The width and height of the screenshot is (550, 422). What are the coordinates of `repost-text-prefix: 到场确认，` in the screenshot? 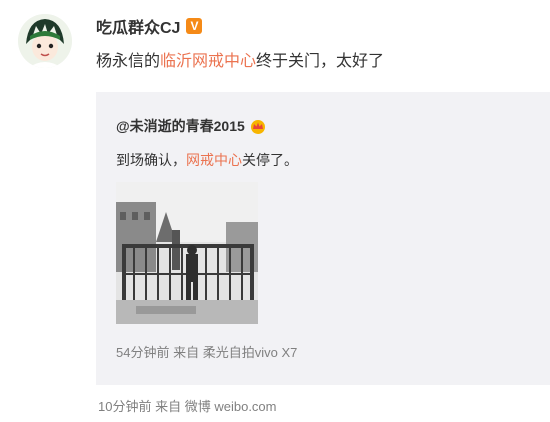 It's located at (151, 160).